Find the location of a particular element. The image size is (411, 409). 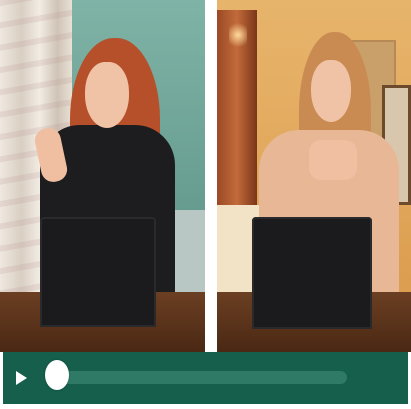

player-control-bar is located at coordinates (205, 378).